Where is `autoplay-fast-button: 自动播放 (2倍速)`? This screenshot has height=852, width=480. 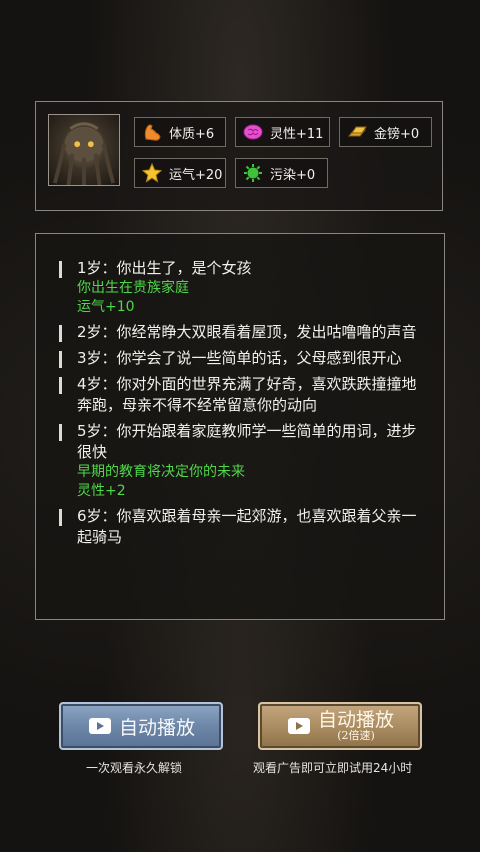 autoplay-fast-button: 自动播放 (2倍速) is located at coordinates (340, 726).